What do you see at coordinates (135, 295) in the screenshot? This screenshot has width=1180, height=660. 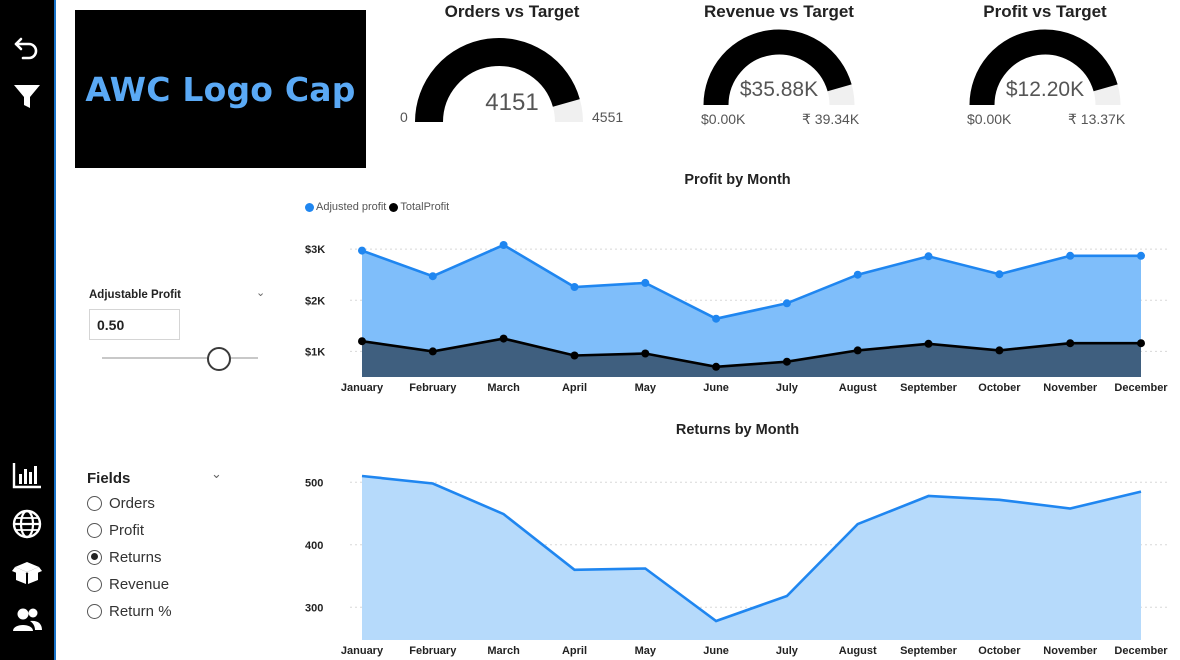 I see `adjustable-profit-label: Adjustable Profit` at bounding box center [135, 295].